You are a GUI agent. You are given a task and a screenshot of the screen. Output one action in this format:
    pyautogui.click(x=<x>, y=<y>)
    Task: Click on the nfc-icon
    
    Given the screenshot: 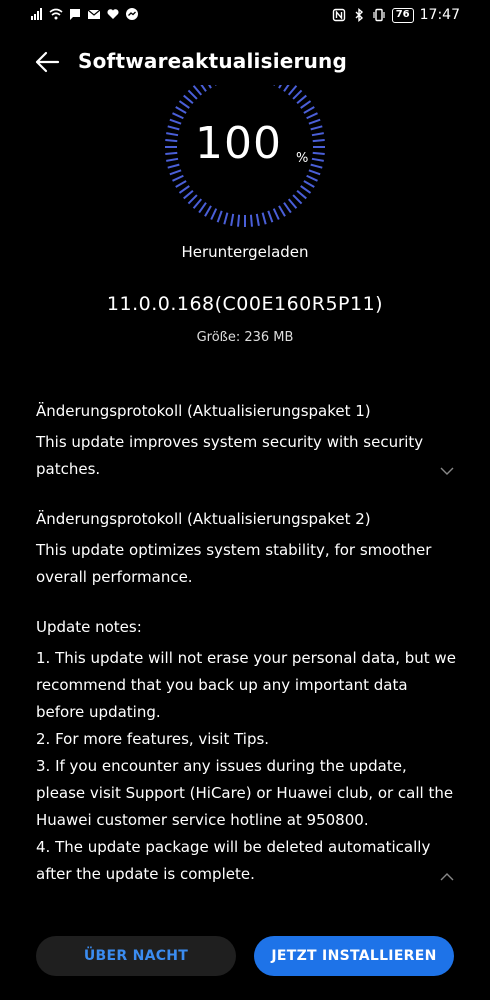 What is the action you would take?
    pyautogui.click(x=338, y=15)
    